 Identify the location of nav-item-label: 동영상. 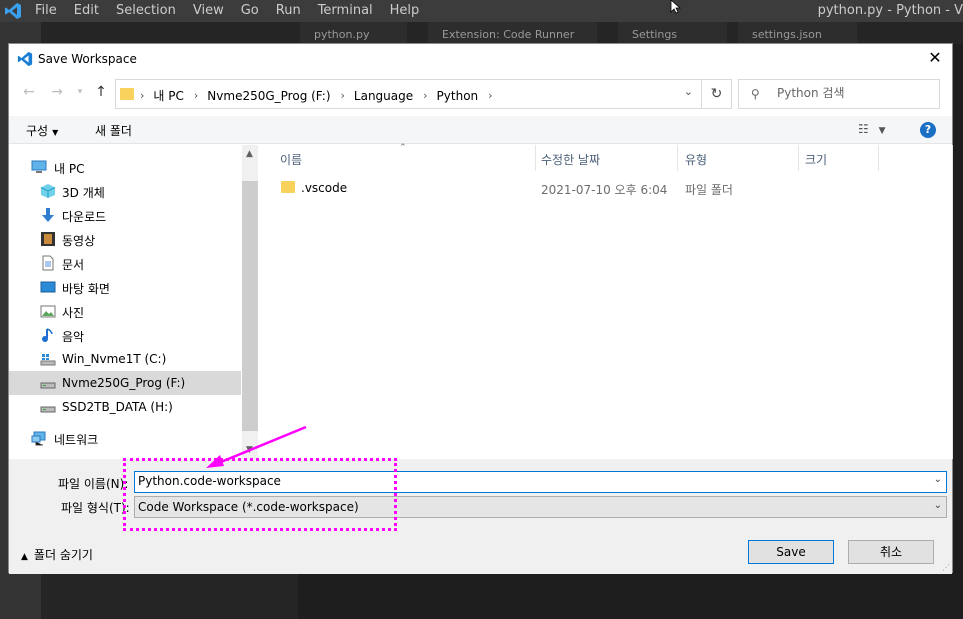
(79, 241).